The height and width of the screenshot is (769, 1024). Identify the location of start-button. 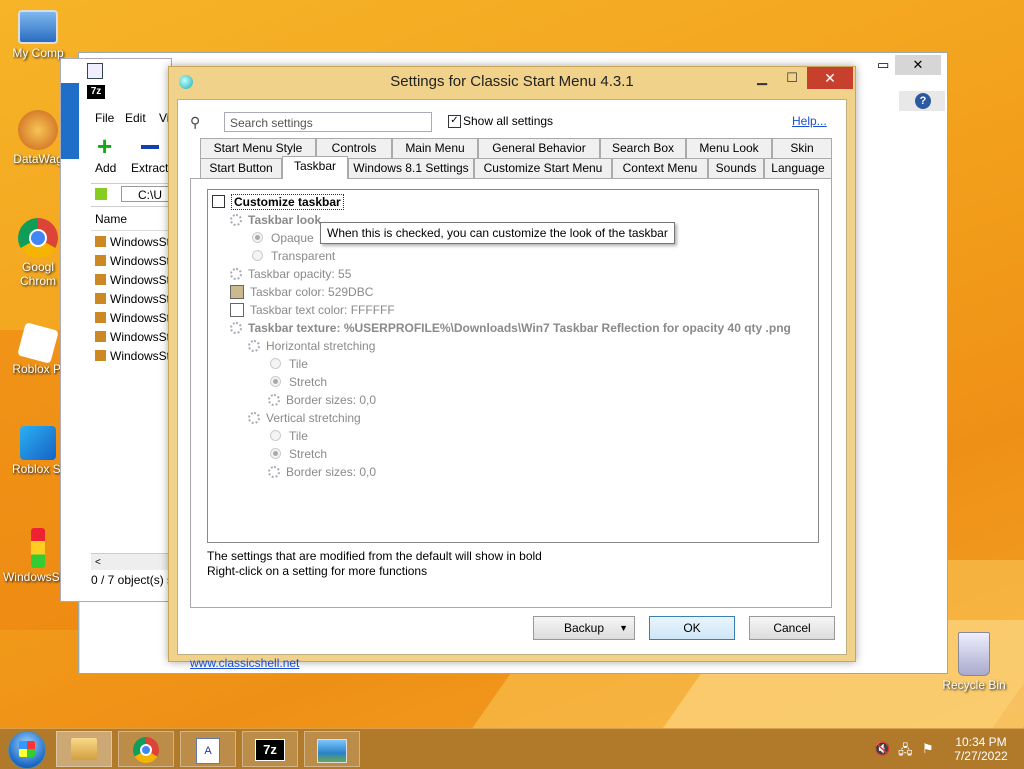
(27, 750).